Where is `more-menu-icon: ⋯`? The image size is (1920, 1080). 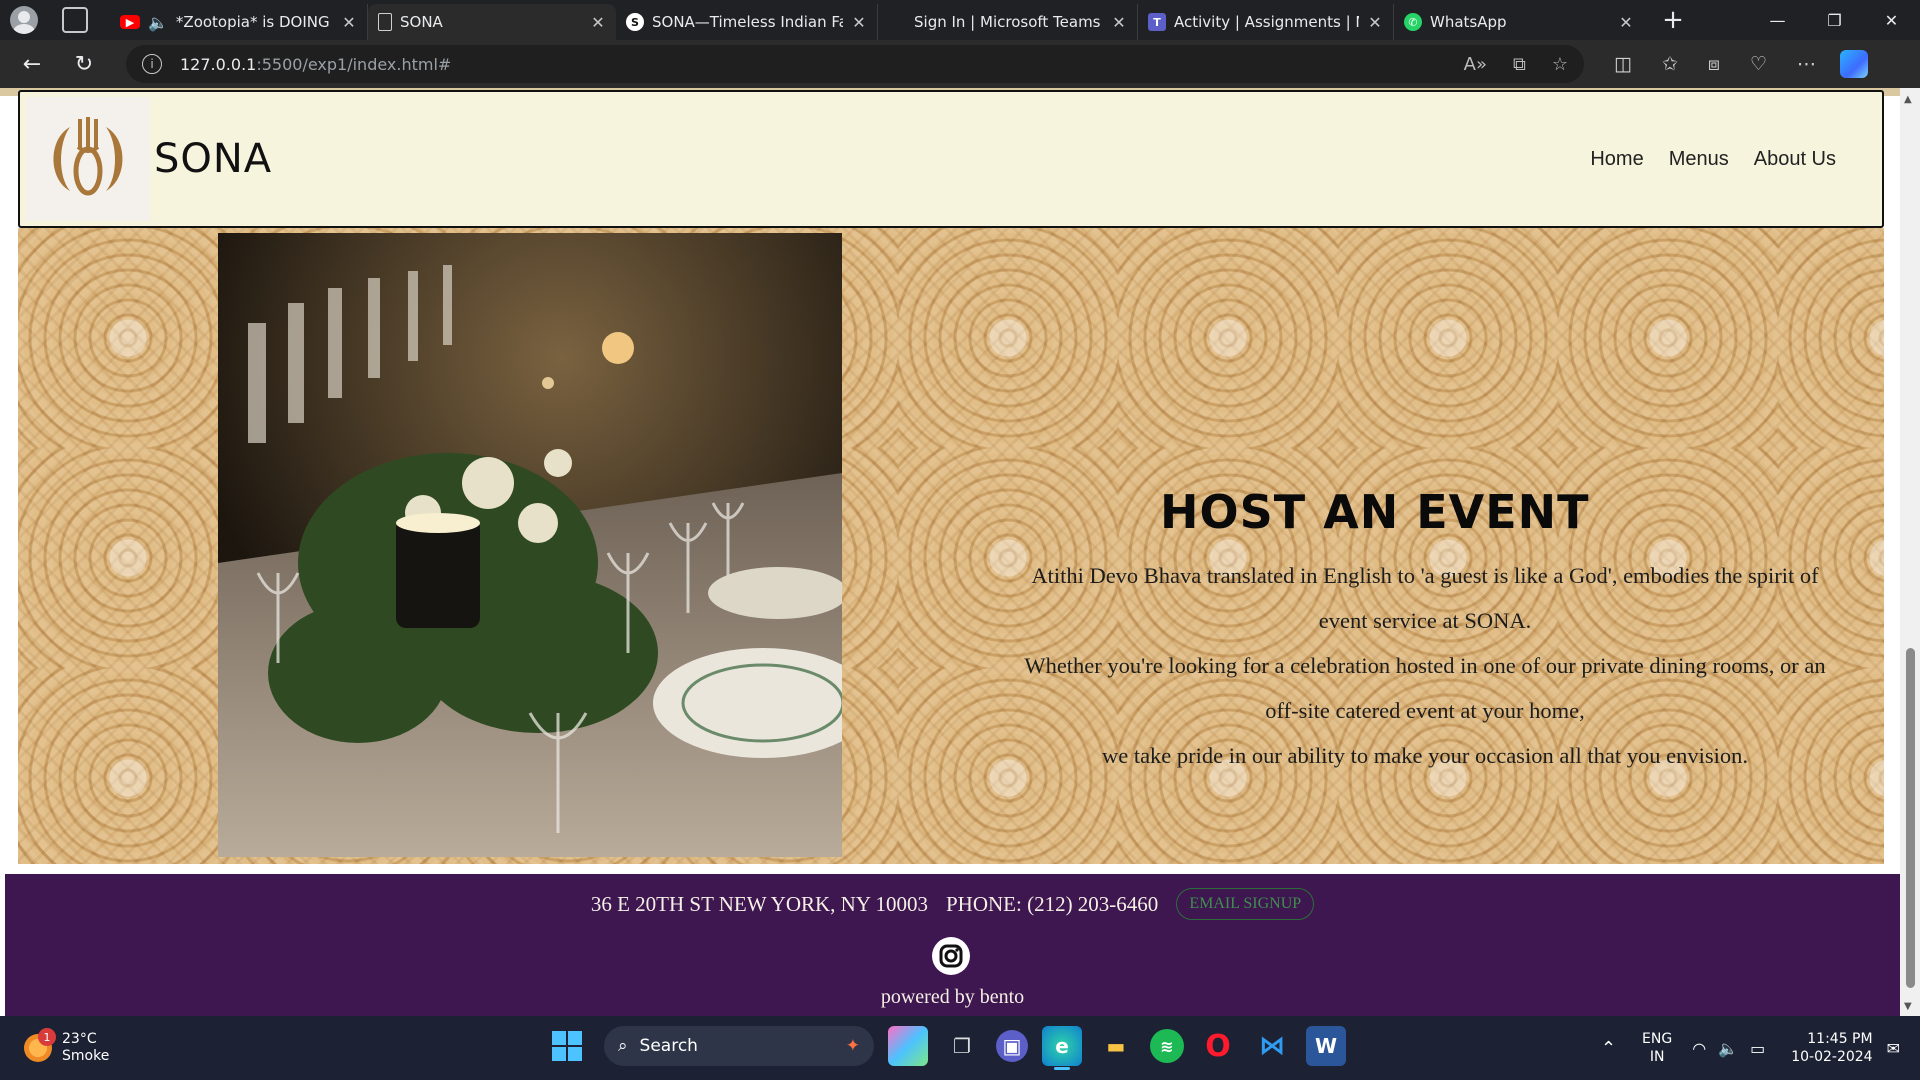 more-menu-icon: ⋯ is located at coordinates (1806, 64).